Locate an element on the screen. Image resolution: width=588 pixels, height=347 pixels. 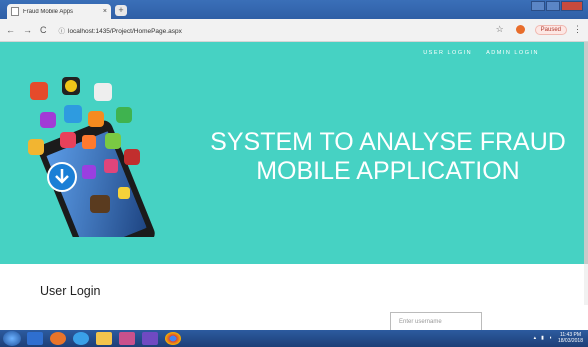
new-tab-button: + is located at coordinates (121, 10).